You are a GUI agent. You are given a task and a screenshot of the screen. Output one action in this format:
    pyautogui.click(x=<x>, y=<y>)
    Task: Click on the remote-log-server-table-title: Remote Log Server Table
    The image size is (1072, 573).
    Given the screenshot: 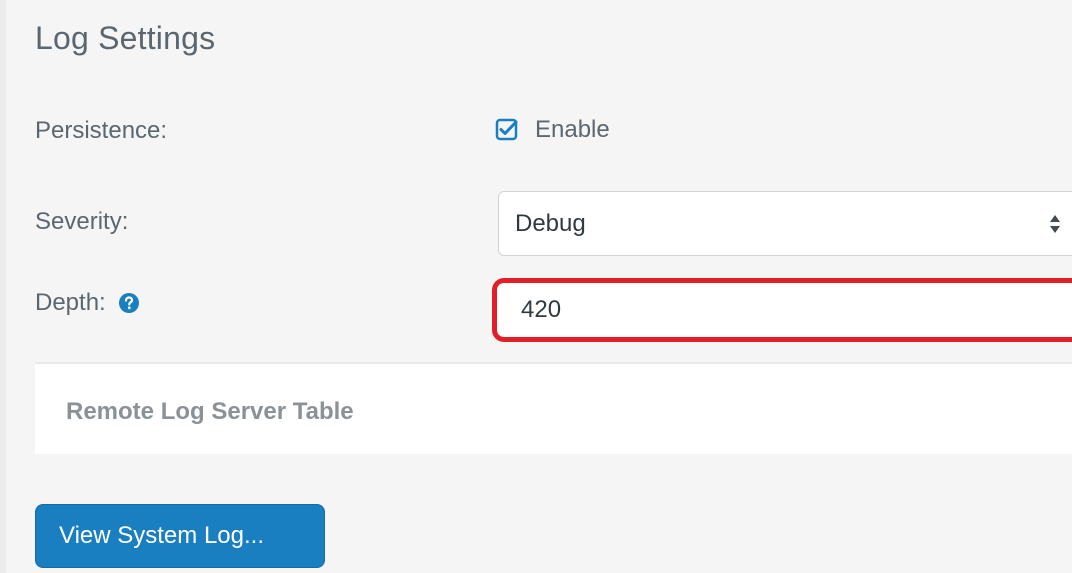 What is the action you would take?
    pyautogui.click(x=210, y=411)
    